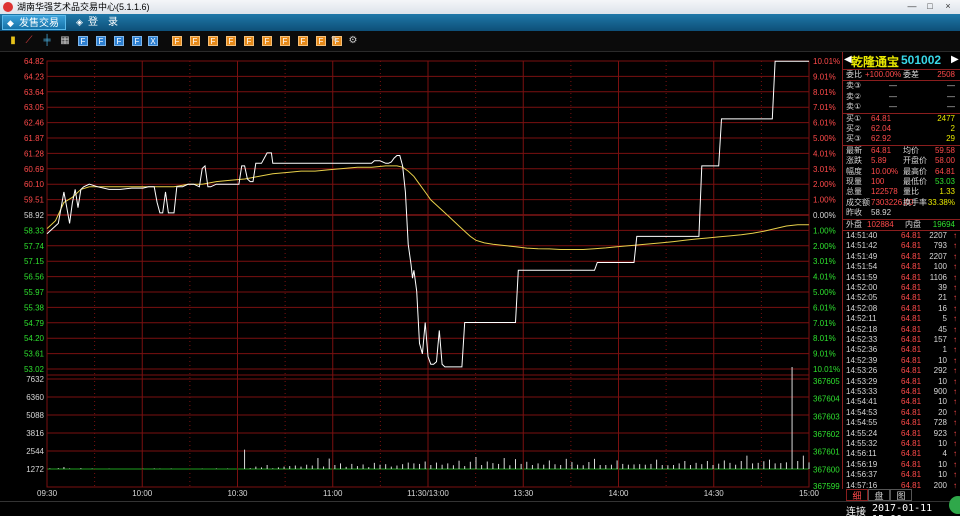 Image resolution: width=960 pixels, height=516 pixels. I want to click on line-chart-icon: ⟋, so click(29, 41).